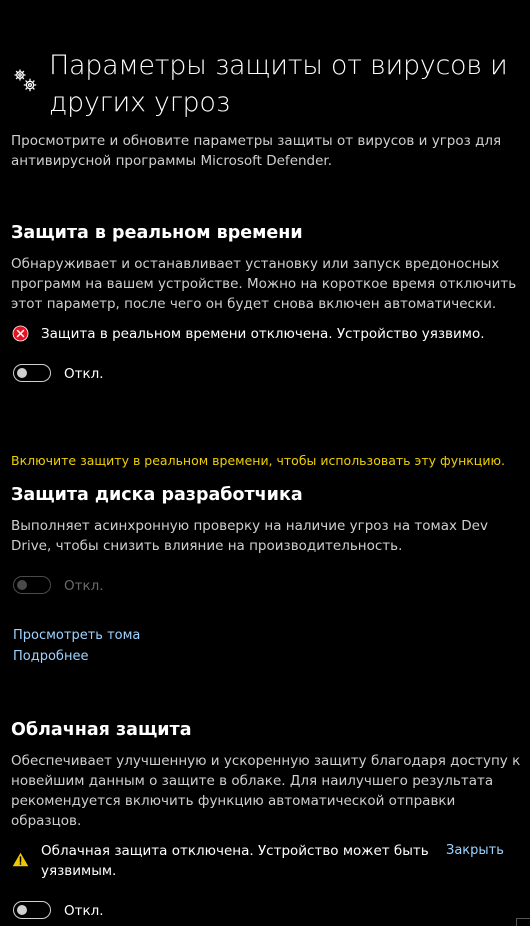  Describe the element at coordinates (50, 657) in the screenshot. I see `learn-more-link: Подробнее` at that location.